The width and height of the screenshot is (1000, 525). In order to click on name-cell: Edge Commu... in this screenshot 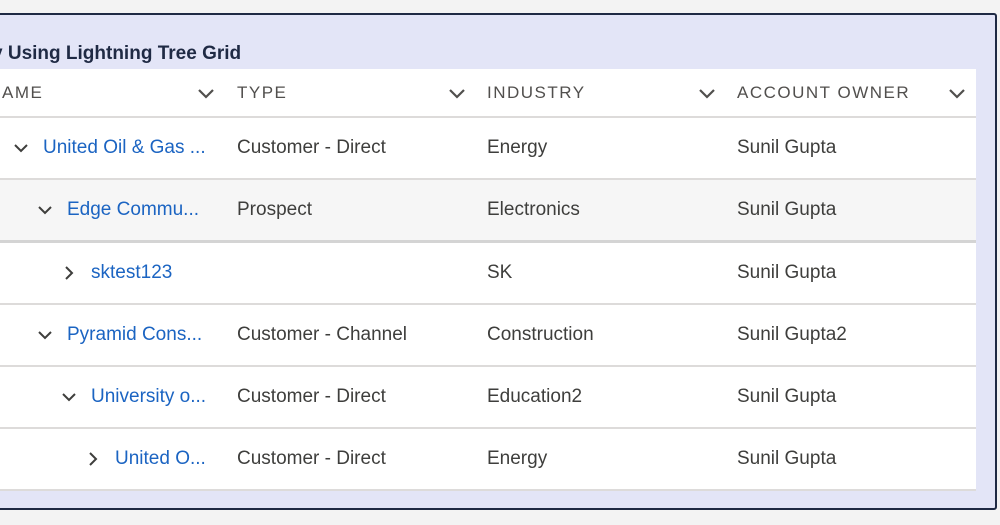, I will do `click(111, 210)`.